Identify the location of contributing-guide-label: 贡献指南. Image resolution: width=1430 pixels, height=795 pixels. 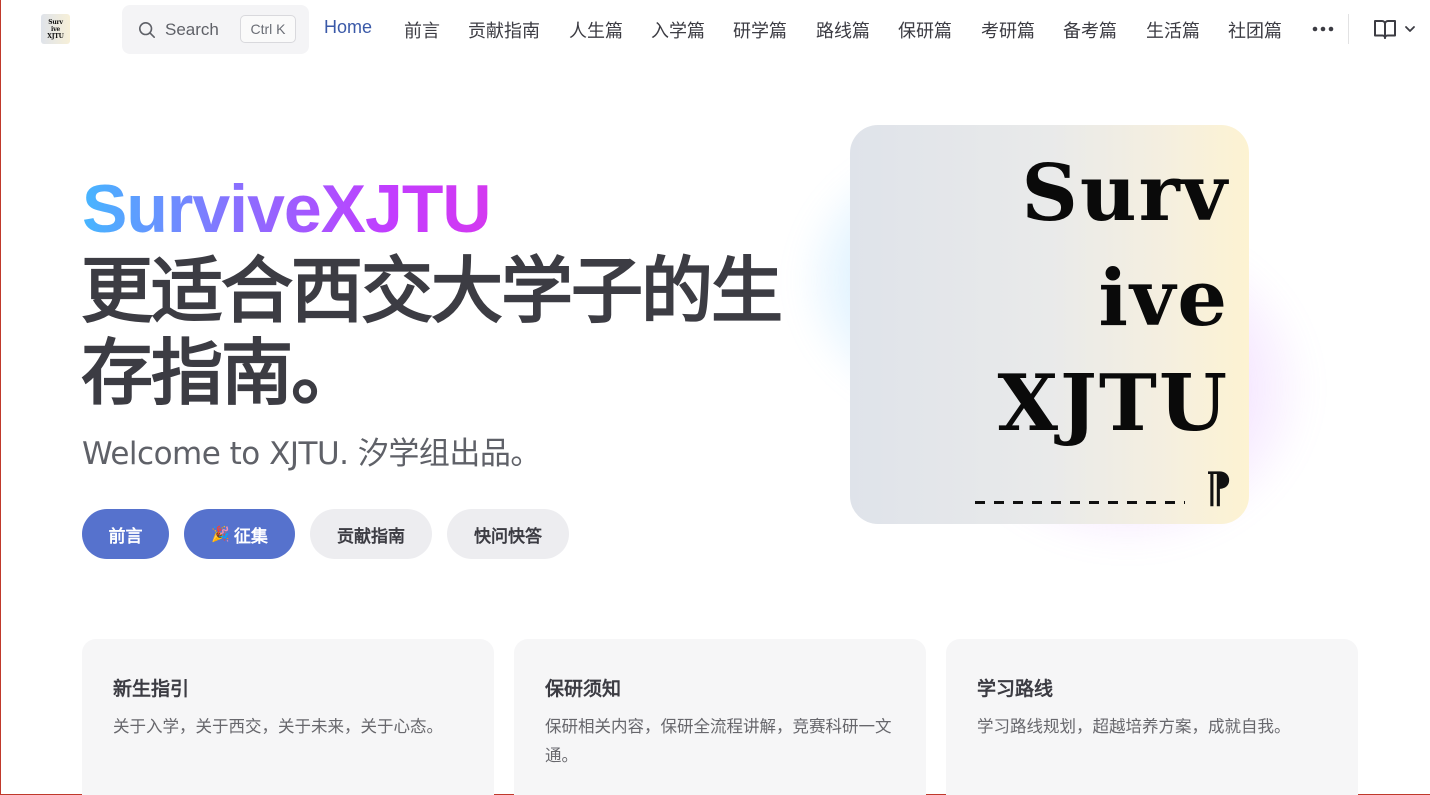
(371, 536).